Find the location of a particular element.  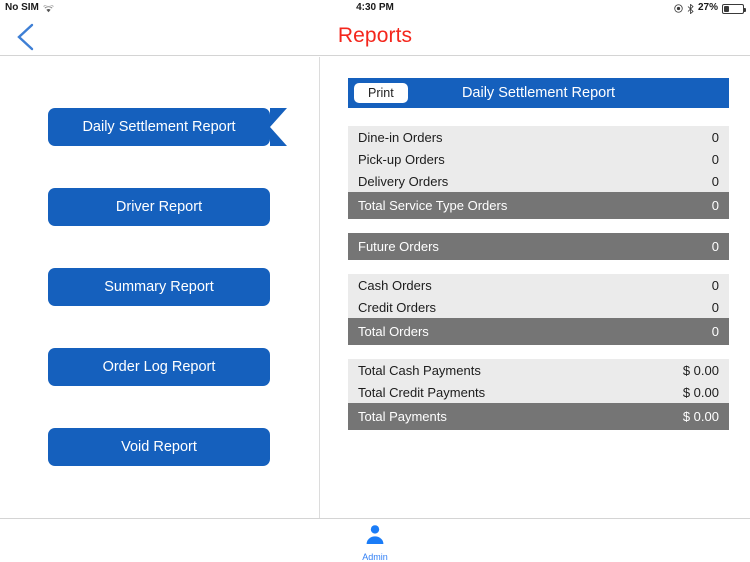

menu-item-label: Void Report is located at coordinates (159, 447).